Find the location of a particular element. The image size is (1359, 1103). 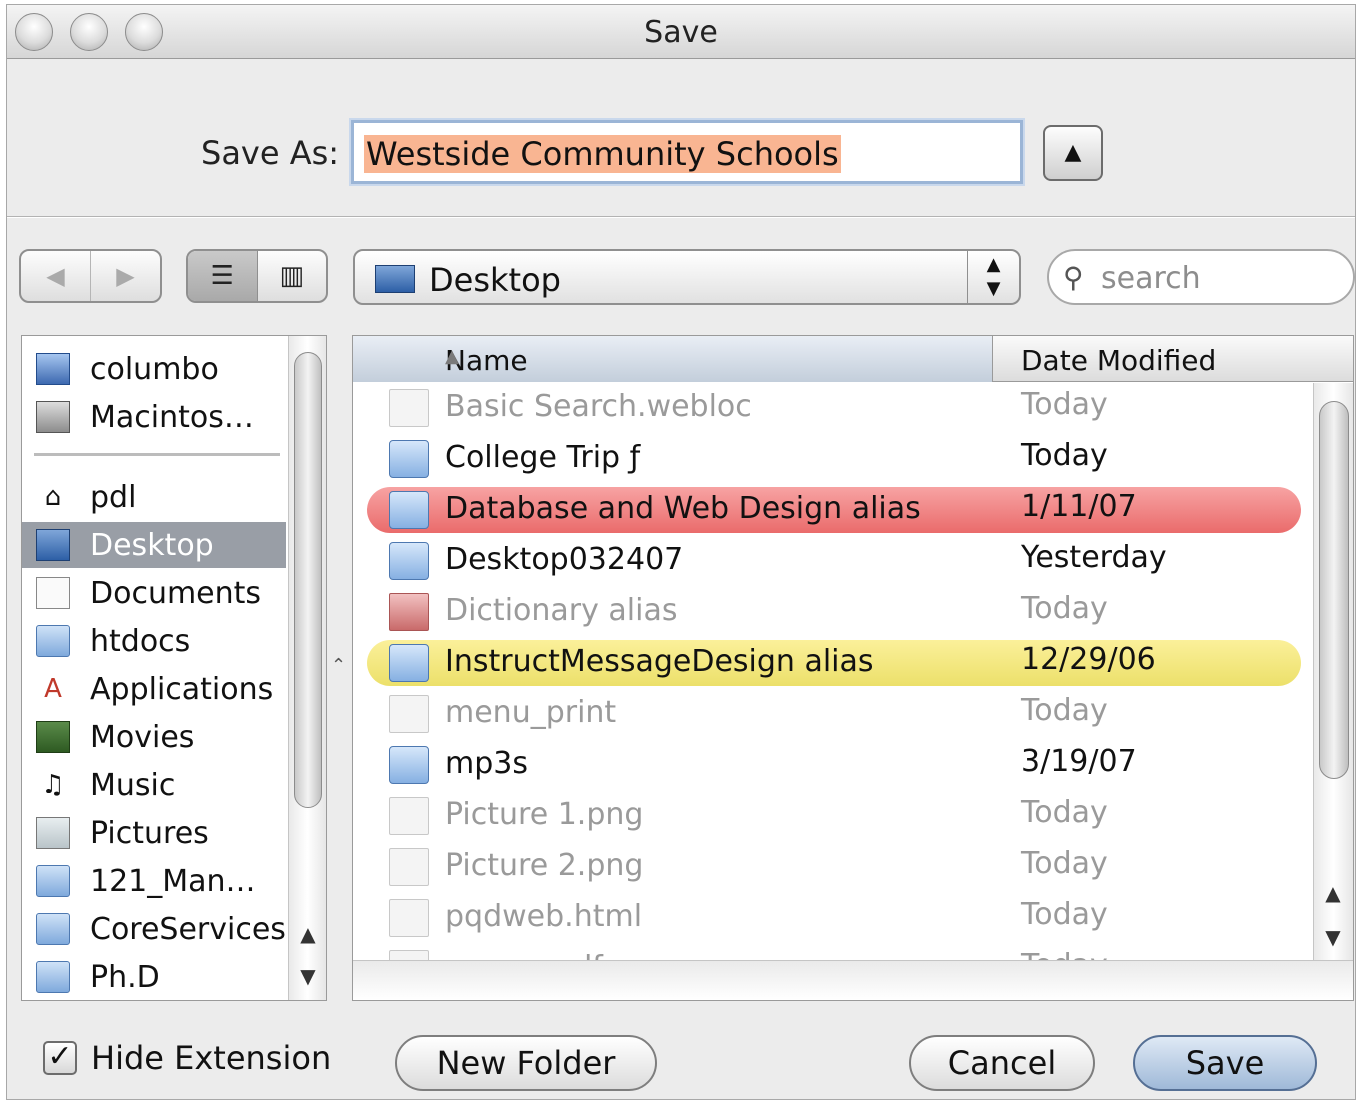

save-as-input: Westside Community Schools is located at coordinates (687, 152).